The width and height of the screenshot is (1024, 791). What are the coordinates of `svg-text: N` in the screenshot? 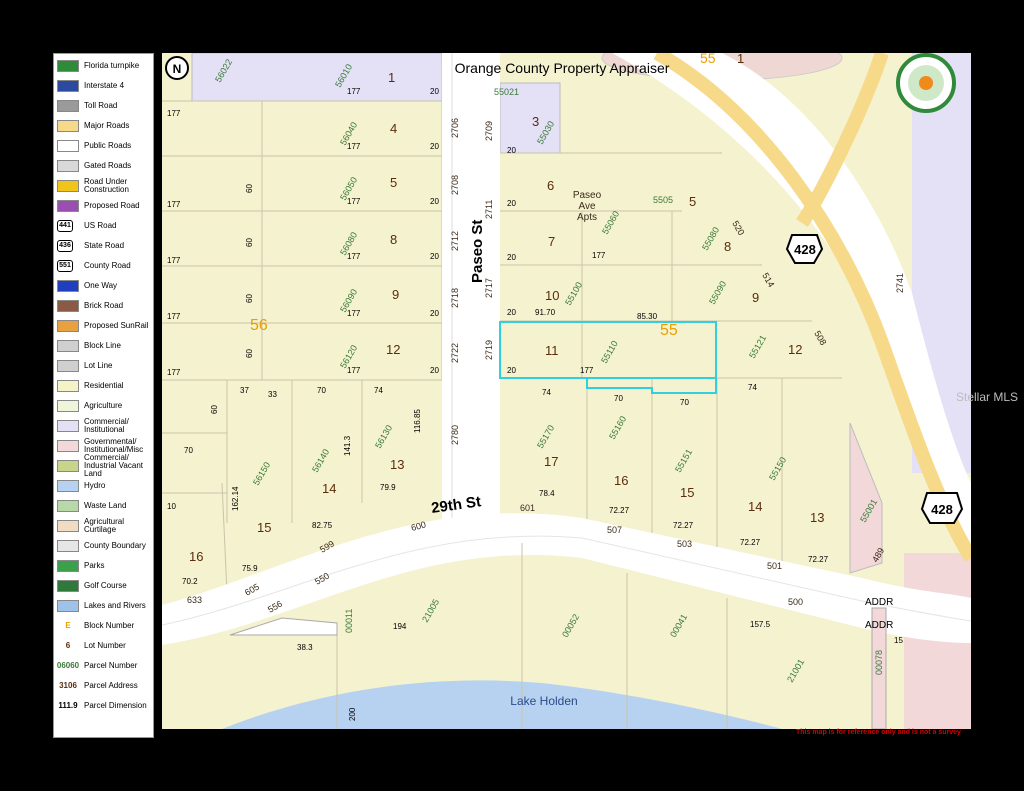 It's located at (177, 69).